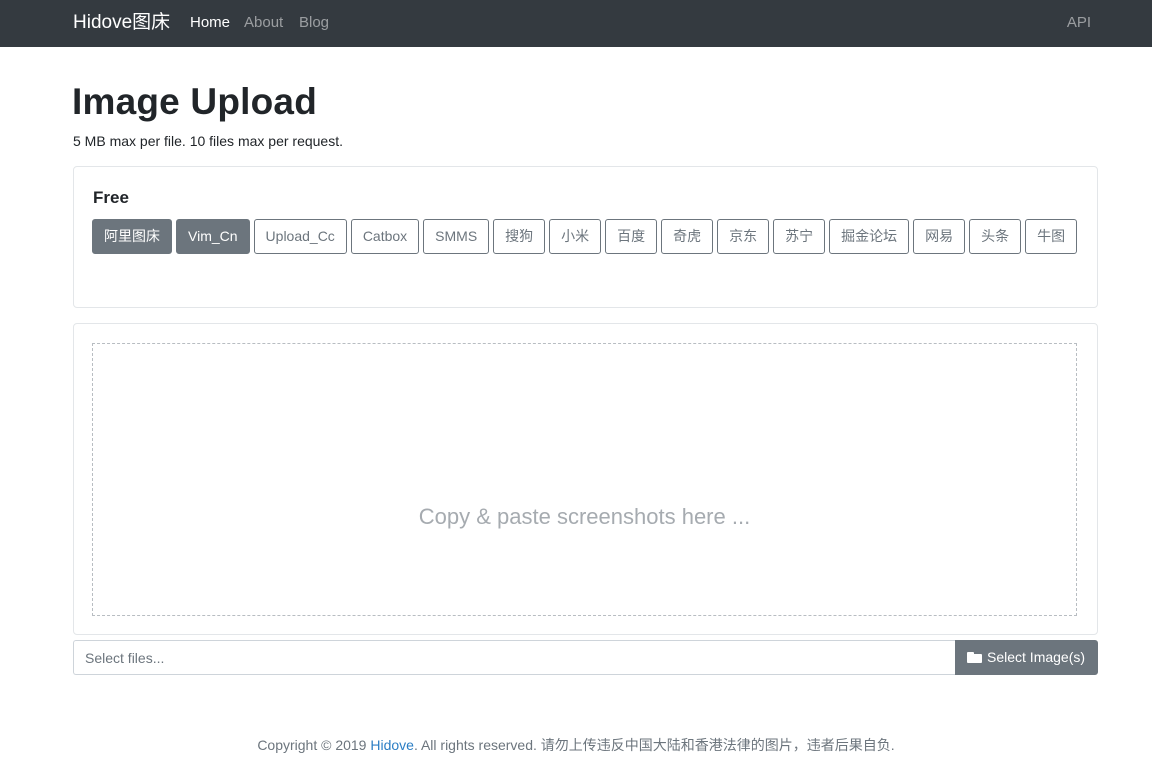 The width and height of the screenshot is (1152, 780). What do you see at coordinates (687, 236) in the screenshot?
I see `host-button: 奇虎` at bounding box center [687, 236].